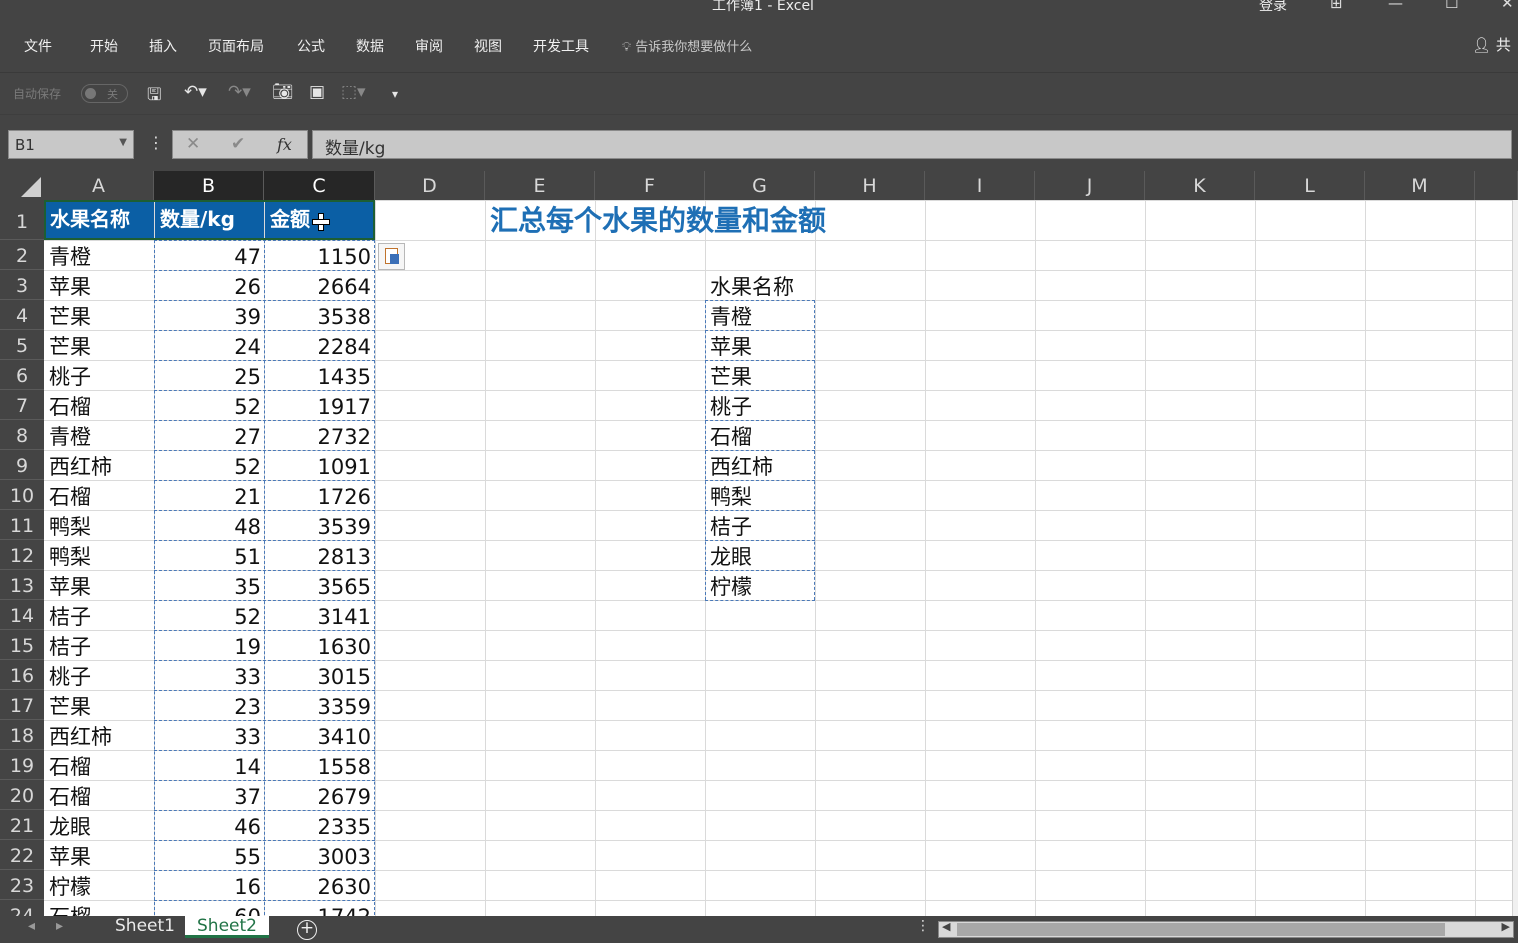 The width and height of the screenshot is (1518, 943). I want to click on row-header: 20, so click(22, 795).